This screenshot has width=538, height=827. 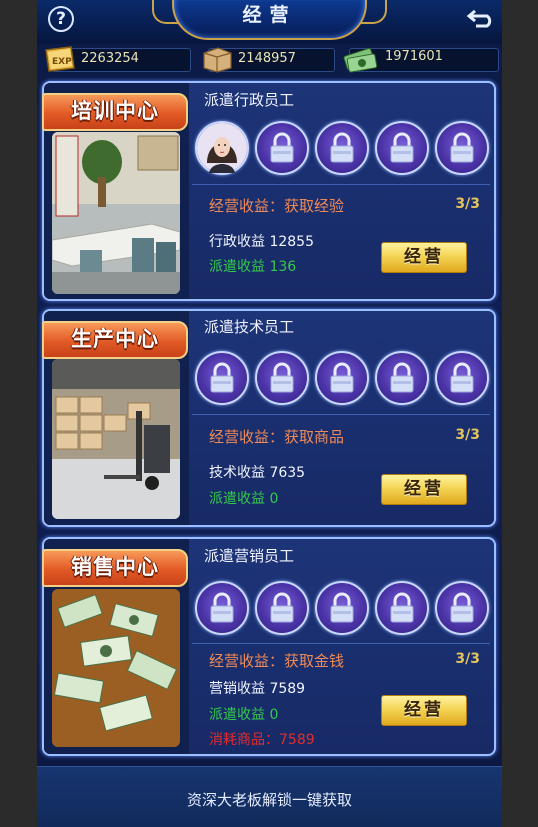 I want to click on help-icon: ?, so click(x=61, y=19).